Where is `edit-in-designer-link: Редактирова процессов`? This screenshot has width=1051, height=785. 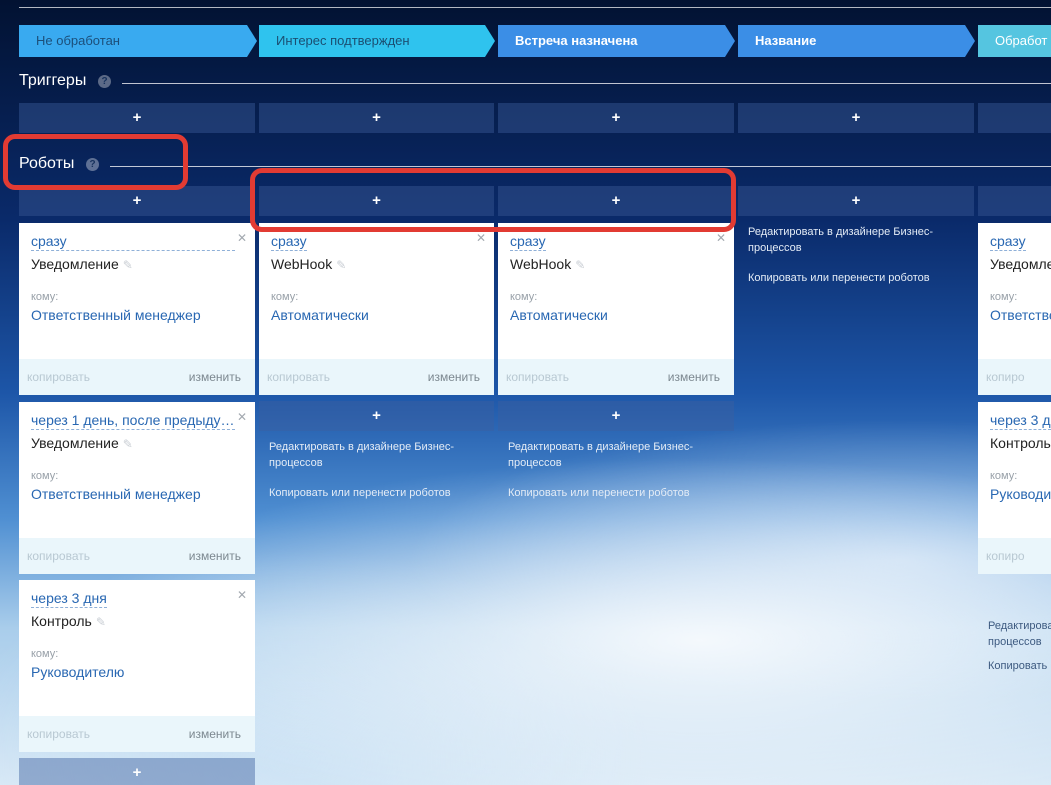
edit-in-designer-link: Редактирова процессов is located at coordinates (1019, 634).